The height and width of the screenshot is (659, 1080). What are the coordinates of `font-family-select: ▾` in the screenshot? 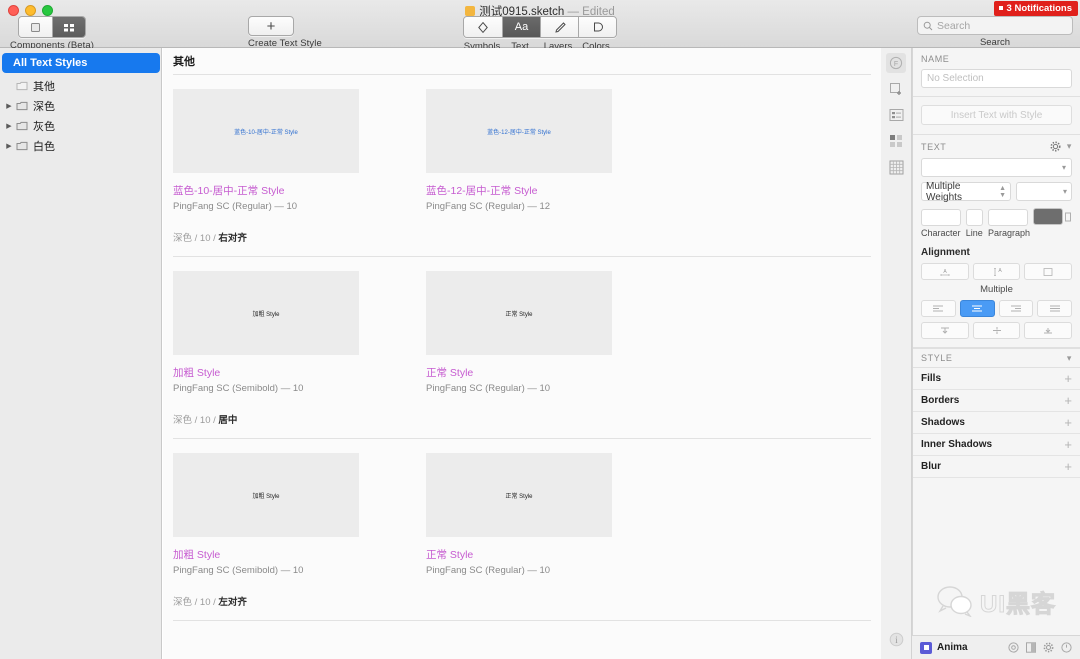 It's located at (996, 167).